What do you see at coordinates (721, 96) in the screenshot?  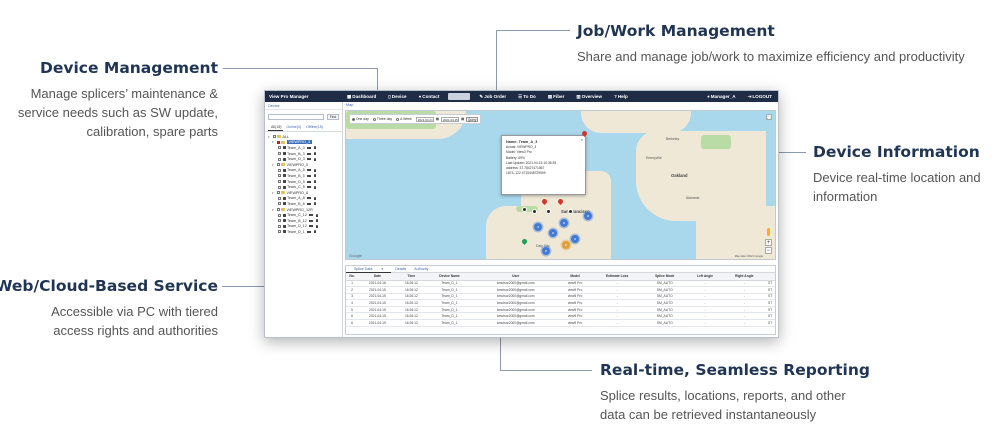 I see `user-menu: ● Manager_A` at bounding box center [721, 96].